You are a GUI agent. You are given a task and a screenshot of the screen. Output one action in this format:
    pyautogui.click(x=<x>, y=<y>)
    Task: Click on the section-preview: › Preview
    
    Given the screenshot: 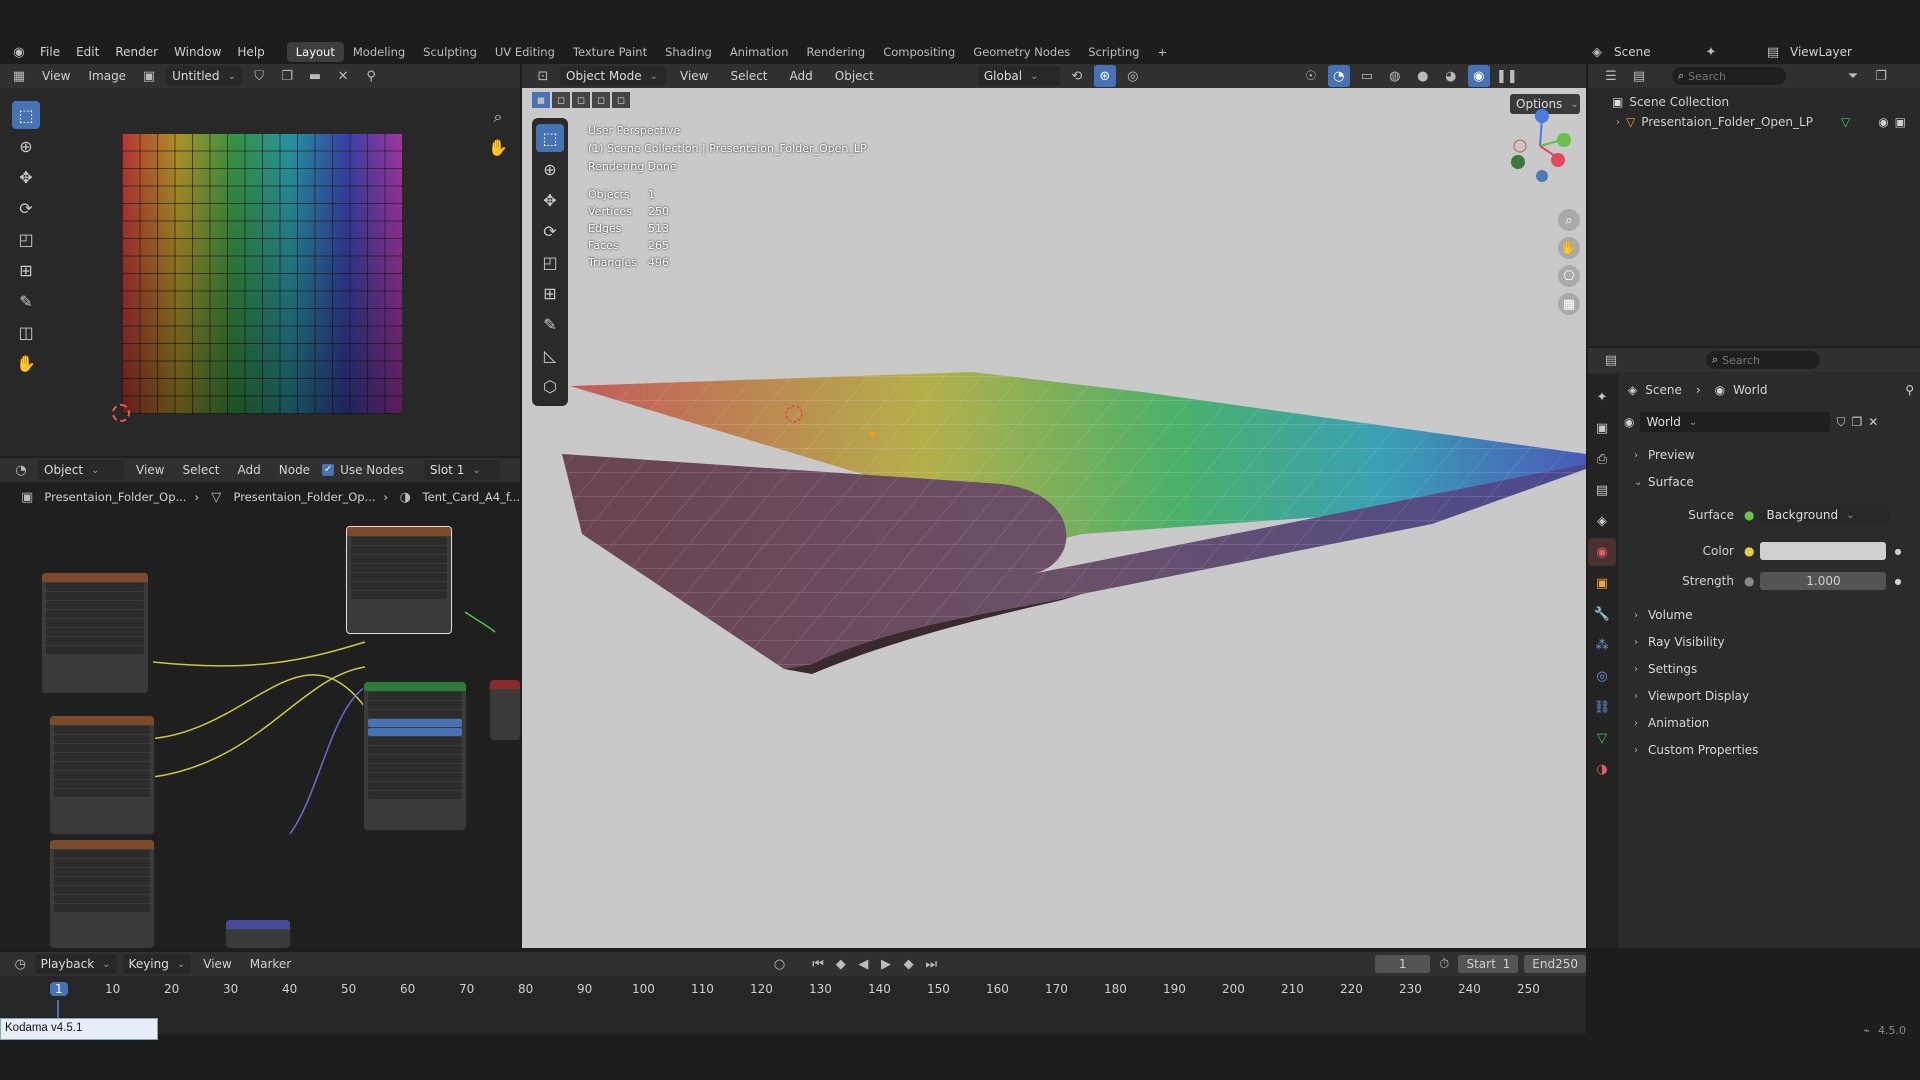 What is the action you would take?
    pyautogui.click(x=1769, y=455)
    